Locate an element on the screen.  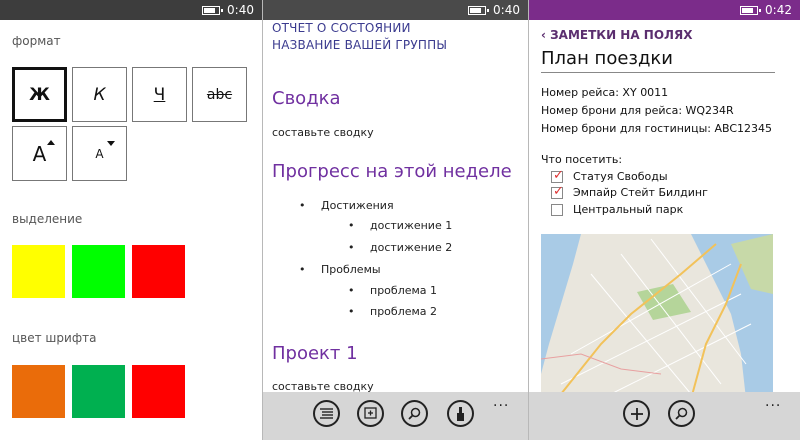
add-icon is located at coordinates (636, 413).